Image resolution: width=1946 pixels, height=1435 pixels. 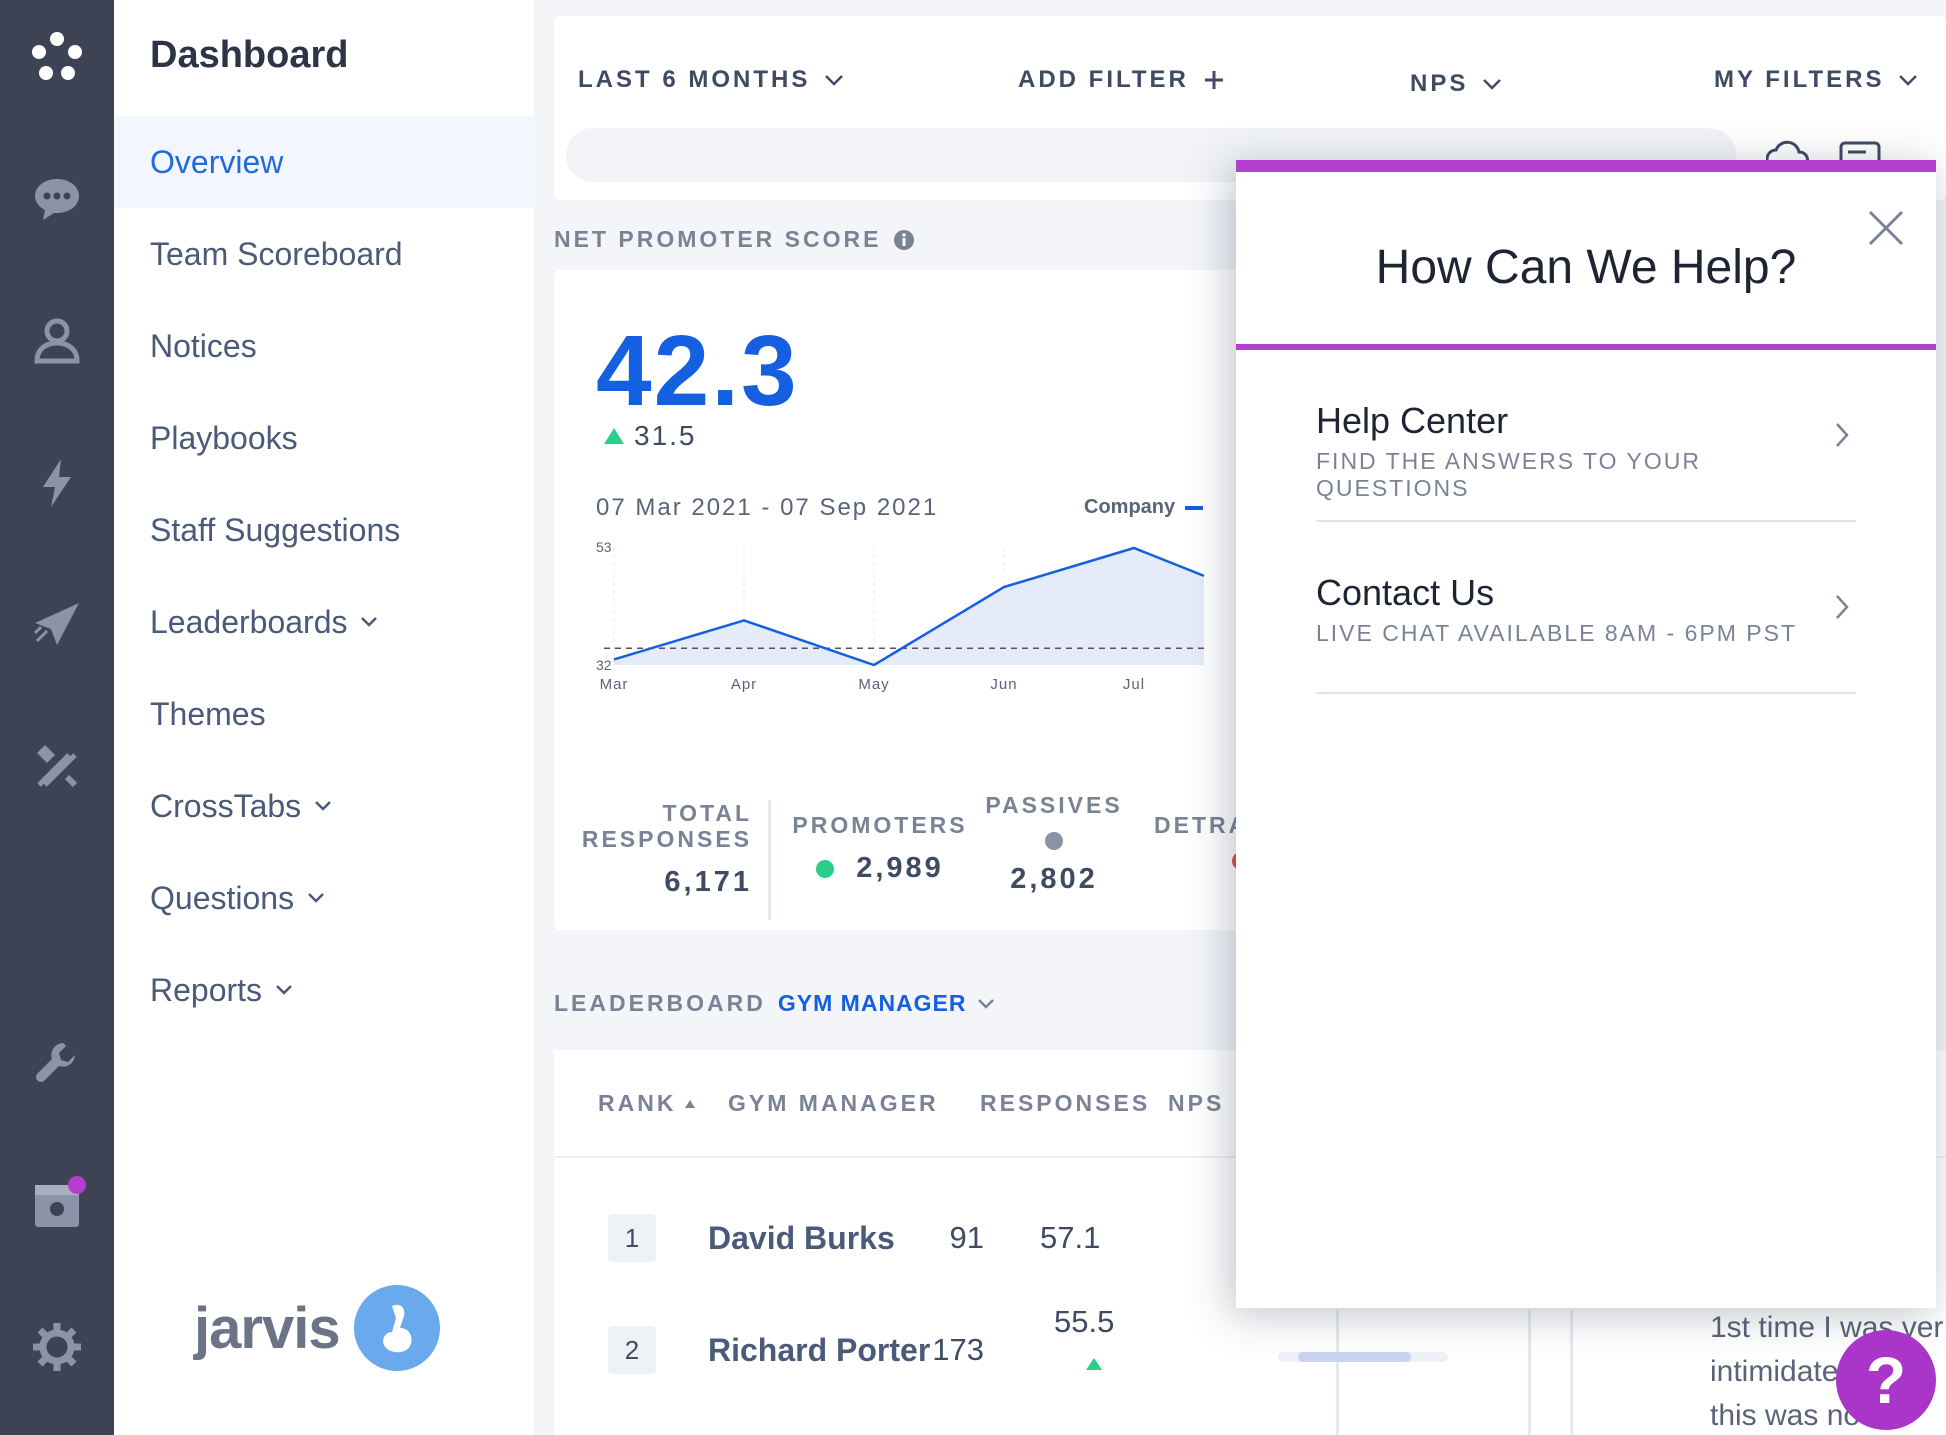 I want to click on series-area, so click(x=909, y=606).